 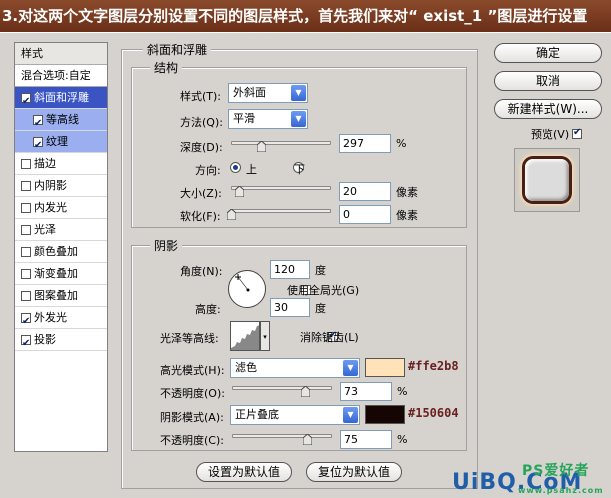 What do you see at coordinates (244, 472) in the screenshot?
I see `make-default-button: 设置为默认值` at bounding box center [244, 472].